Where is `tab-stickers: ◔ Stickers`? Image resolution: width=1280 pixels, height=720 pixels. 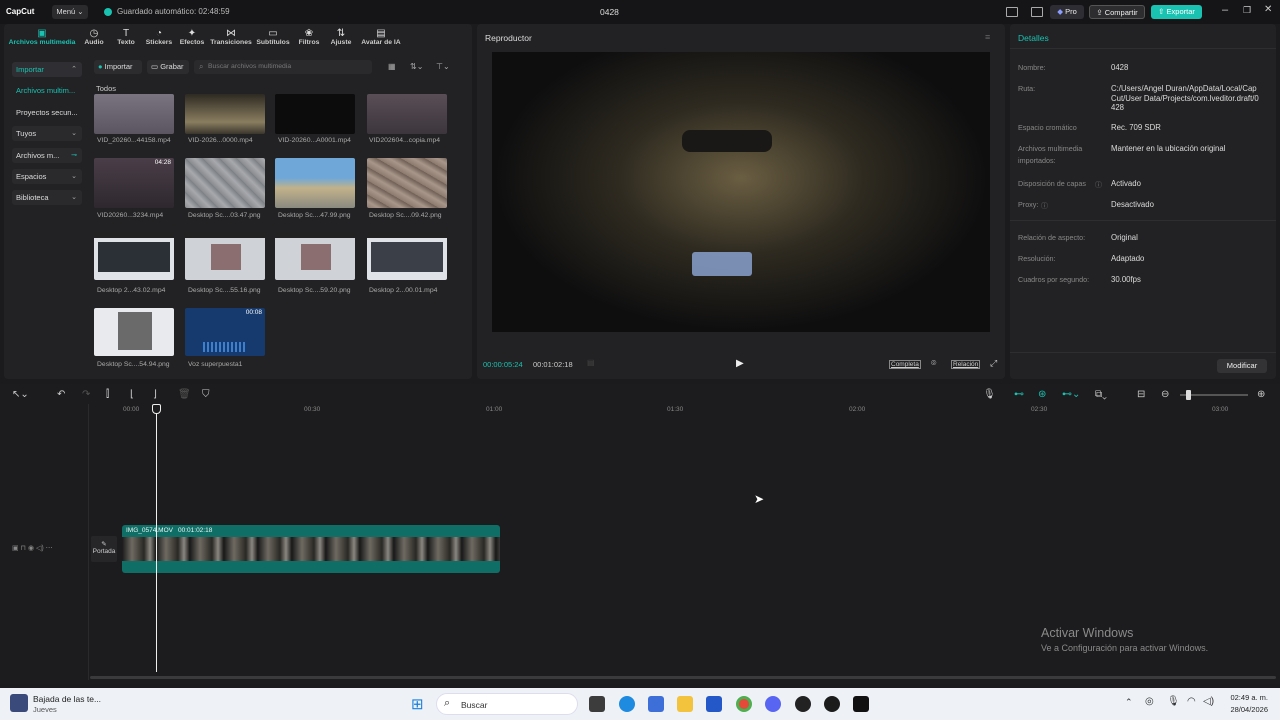 tab-stickers: ◔ Stickers is located at coordinates (159, 37).